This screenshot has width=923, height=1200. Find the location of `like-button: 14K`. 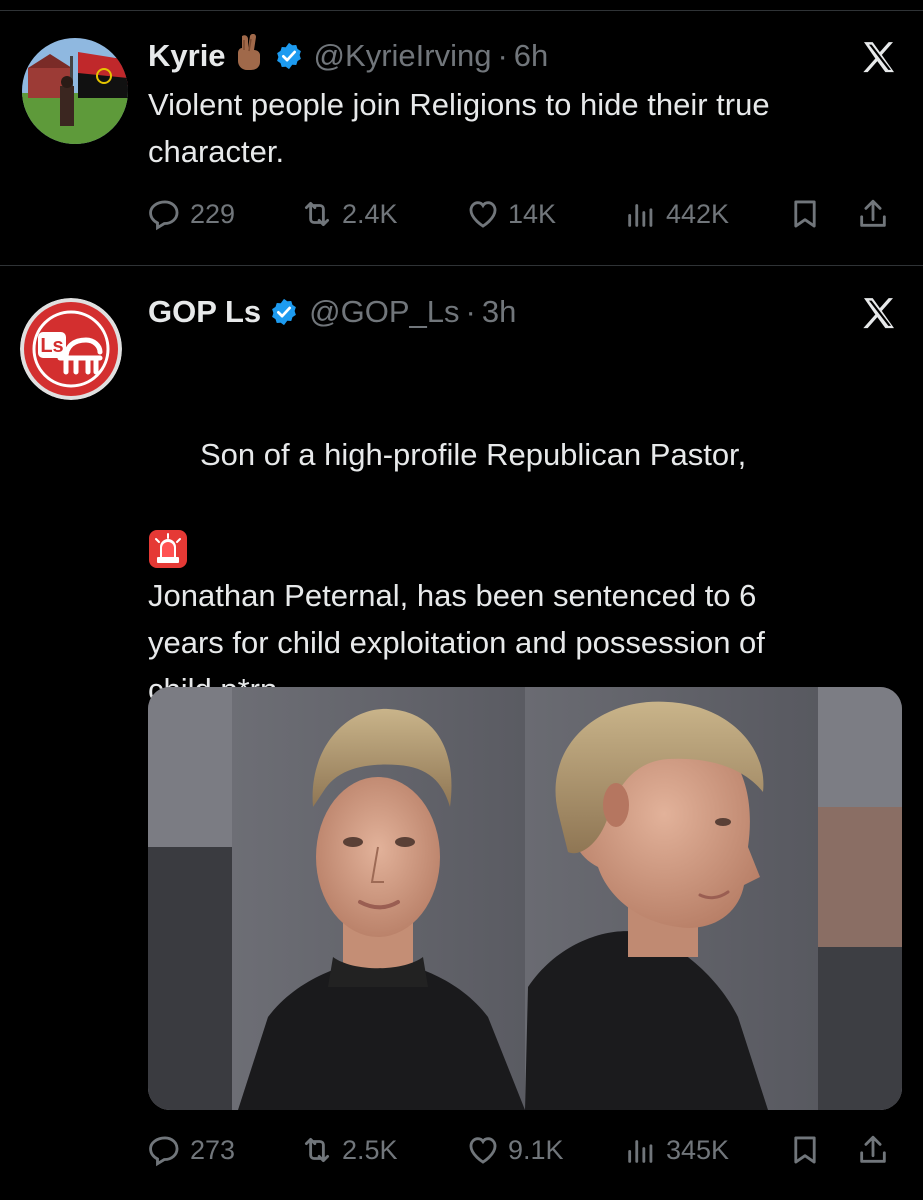

like-button: 14K is located at coordinates (511, 214).